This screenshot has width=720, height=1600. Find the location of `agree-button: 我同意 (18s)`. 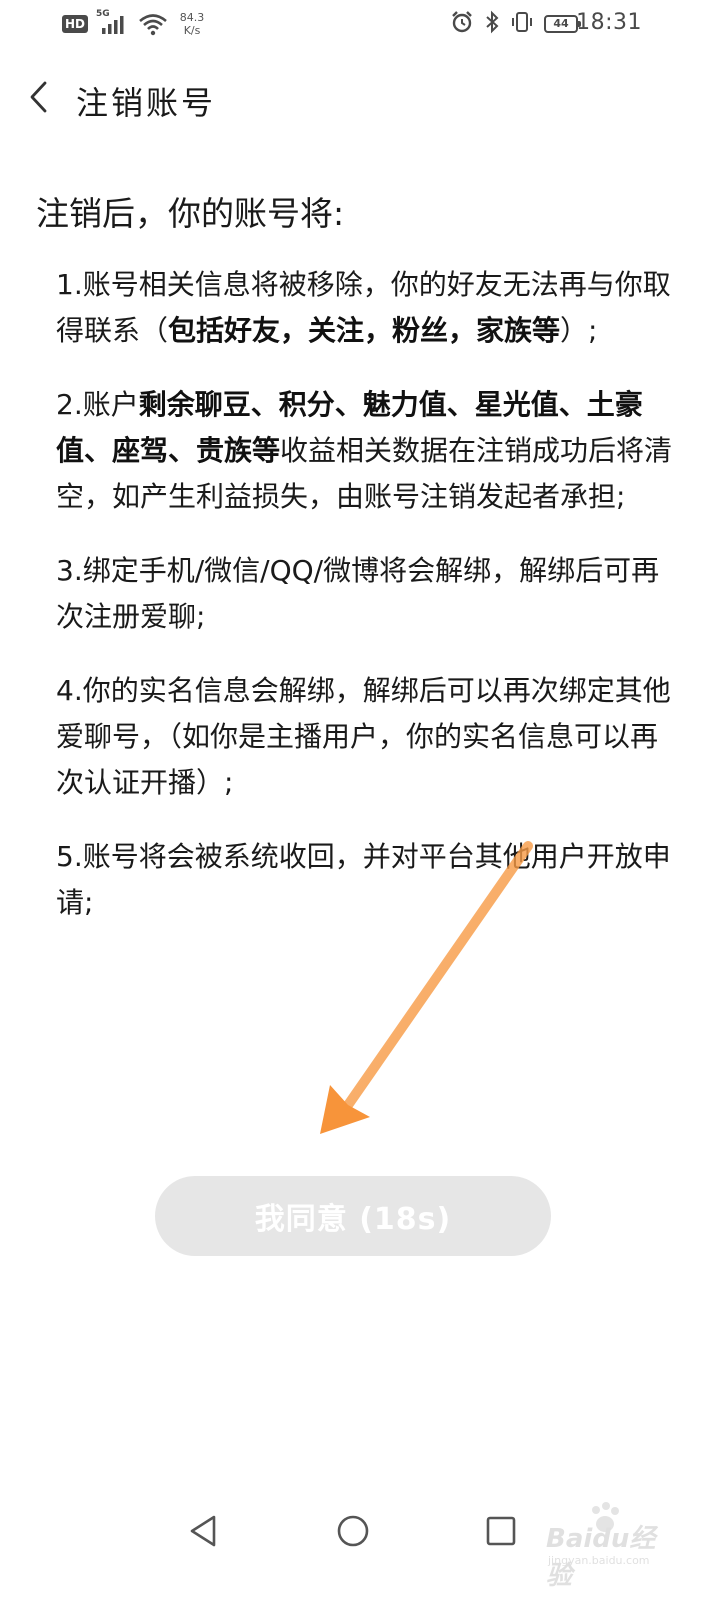

agree-button: 我同意 (18s) is located at coordinates (353, 1216).